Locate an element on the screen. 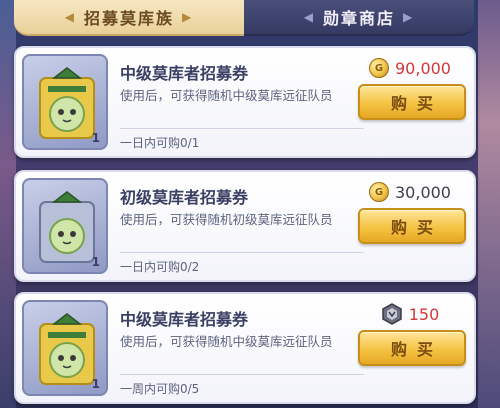  shop-tabs: ◀ 招募莫库族 ▶ ◀ 勋章商店 ▶ is located at coordinates (244, 18).